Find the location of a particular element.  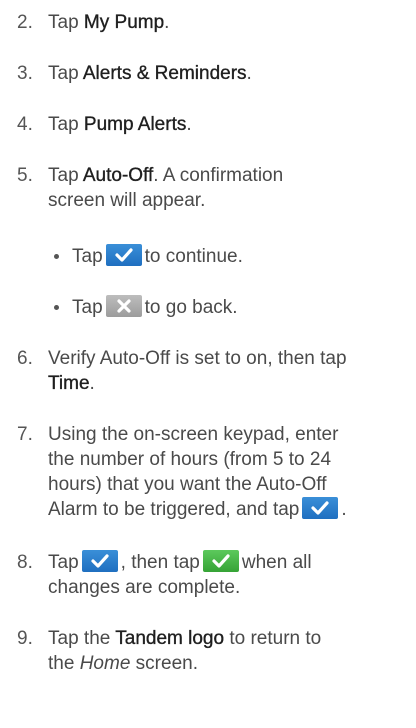

pump-alerts-label: Pump Alerts is located at coordinates (135, 124).